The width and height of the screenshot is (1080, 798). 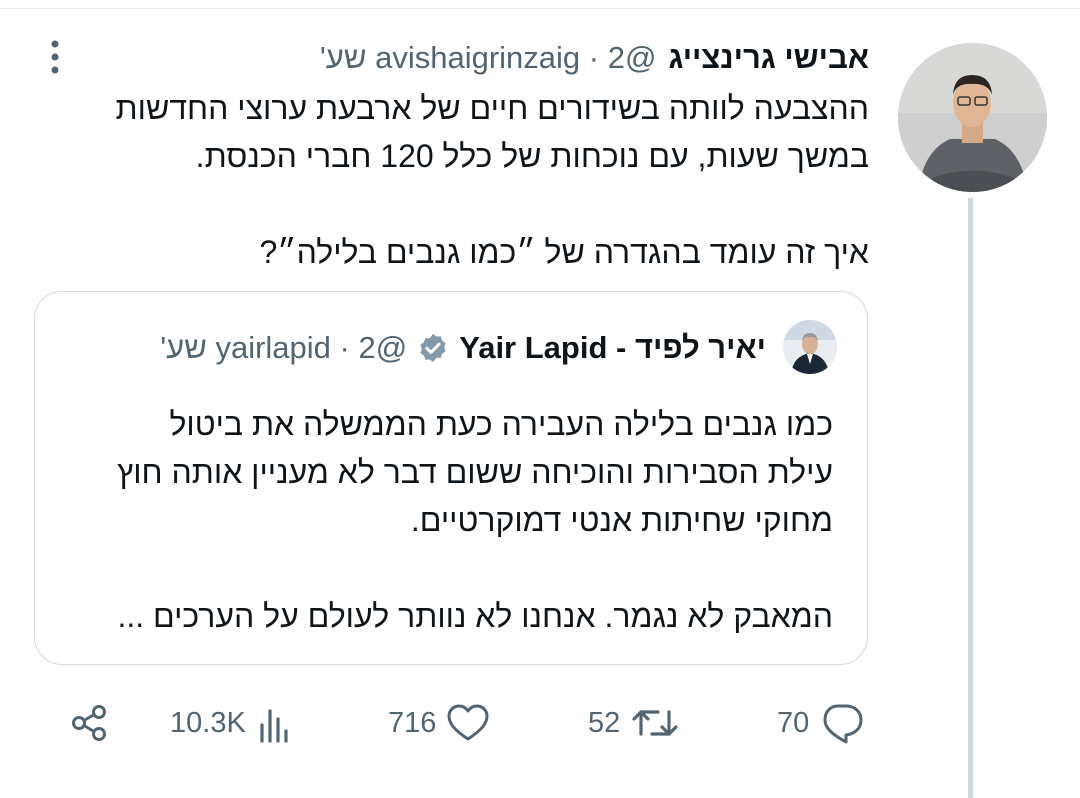 I want to click on retweet-count: 52, so click(x=604, y=722).